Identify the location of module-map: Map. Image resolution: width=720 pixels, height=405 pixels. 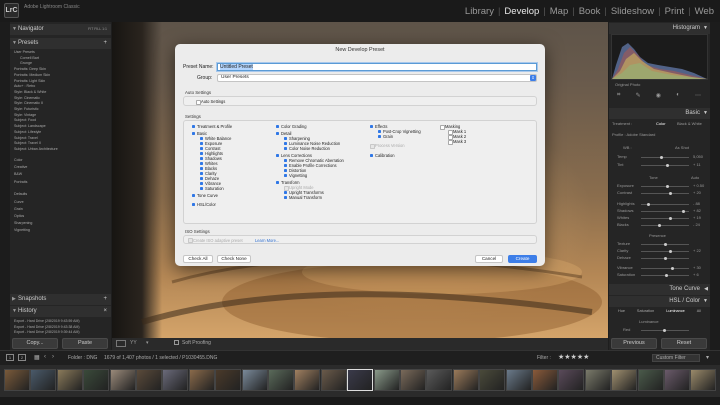
(559, 11).